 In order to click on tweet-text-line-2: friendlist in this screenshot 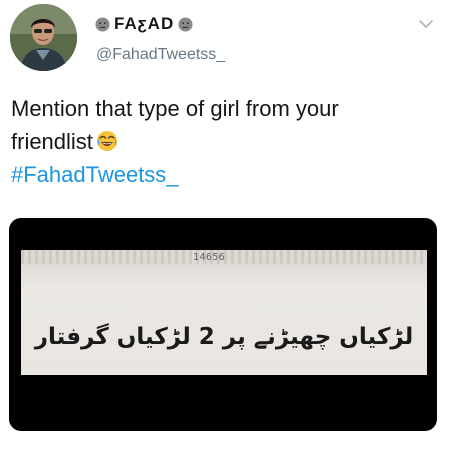, I will do `click(227, 141)`.